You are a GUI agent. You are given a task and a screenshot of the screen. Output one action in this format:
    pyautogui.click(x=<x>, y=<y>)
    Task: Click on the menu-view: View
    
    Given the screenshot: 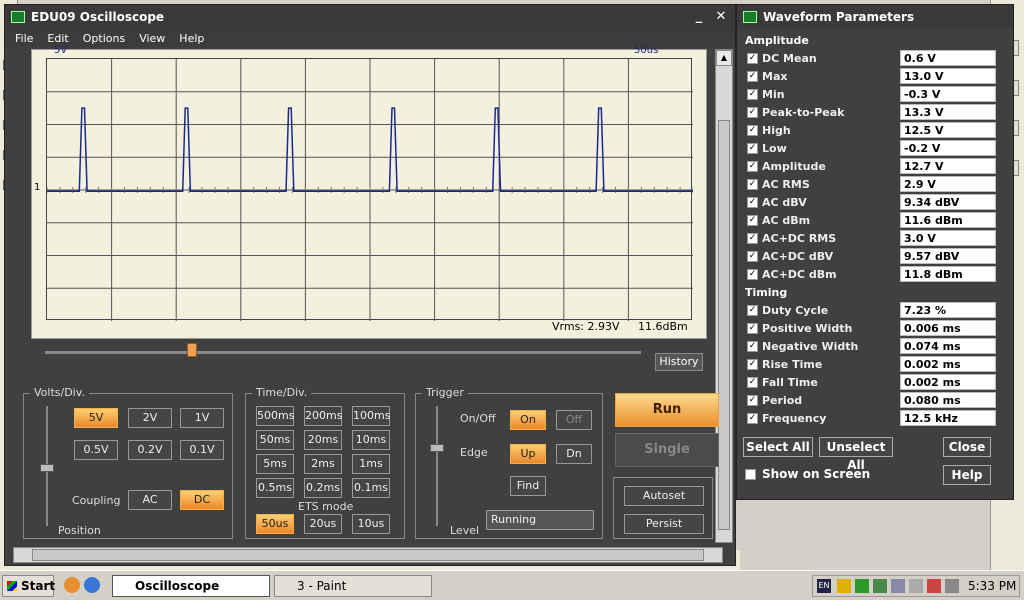 What is the action you would take?
    pyautogui.click(x=152, y=38)
    